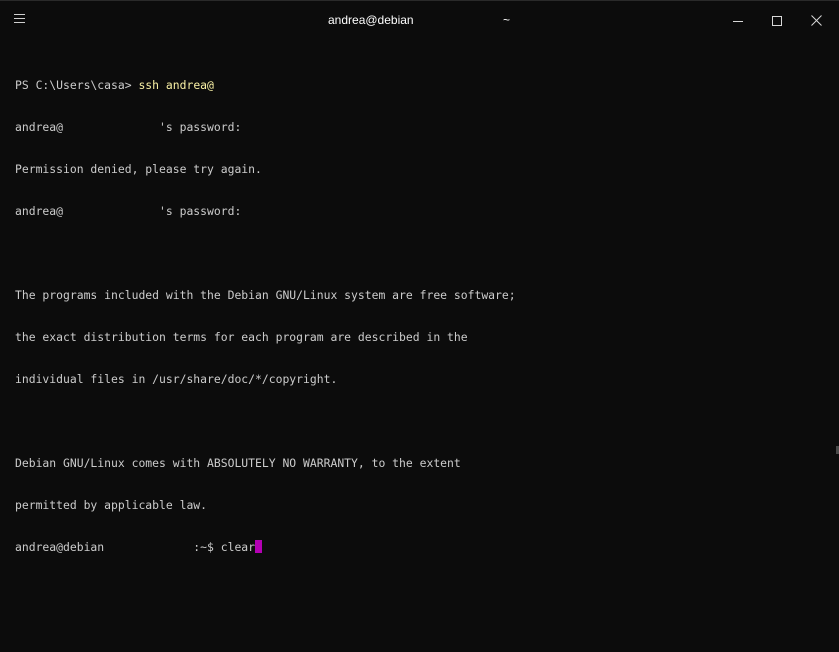 Image resolution: width=839 pixels, height=652 pixels. Describe the element at coordinates (371, 20) in the screenshot. I see `window-title: andrea@debian` at that location.